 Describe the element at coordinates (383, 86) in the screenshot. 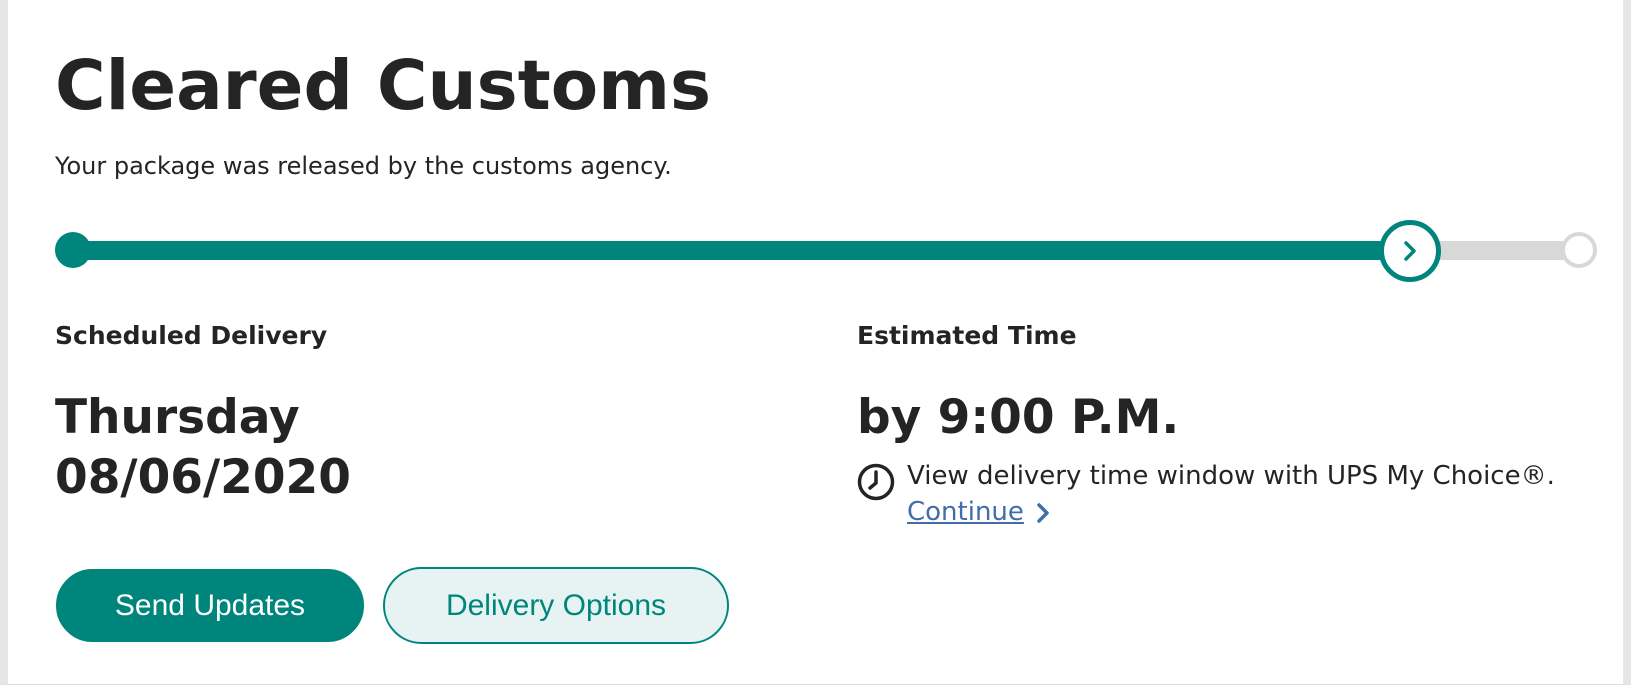

I see `status-title: Cleared Customs` at that location.